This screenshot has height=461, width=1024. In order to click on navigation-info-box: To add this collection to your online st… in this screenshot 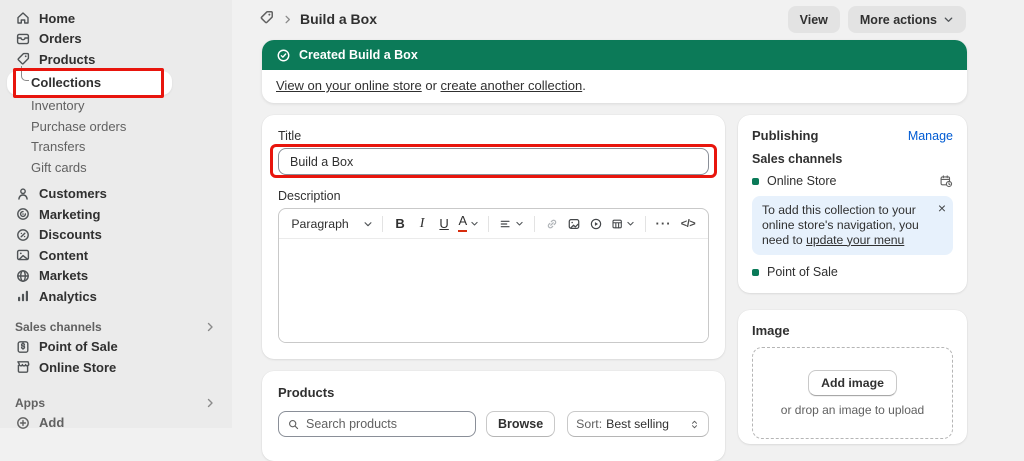, I will do `click(852, 226)`.